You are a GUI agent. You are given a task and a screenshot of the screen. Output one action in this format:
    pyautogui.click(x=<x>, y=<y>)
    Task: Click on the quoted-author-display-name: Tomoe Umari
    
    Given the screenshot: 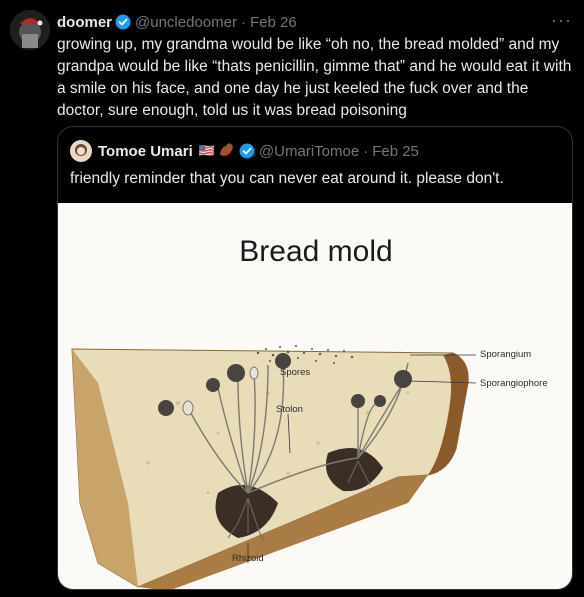 What is the action you would take?
    pyautogui.click(x=145, y=151)
    